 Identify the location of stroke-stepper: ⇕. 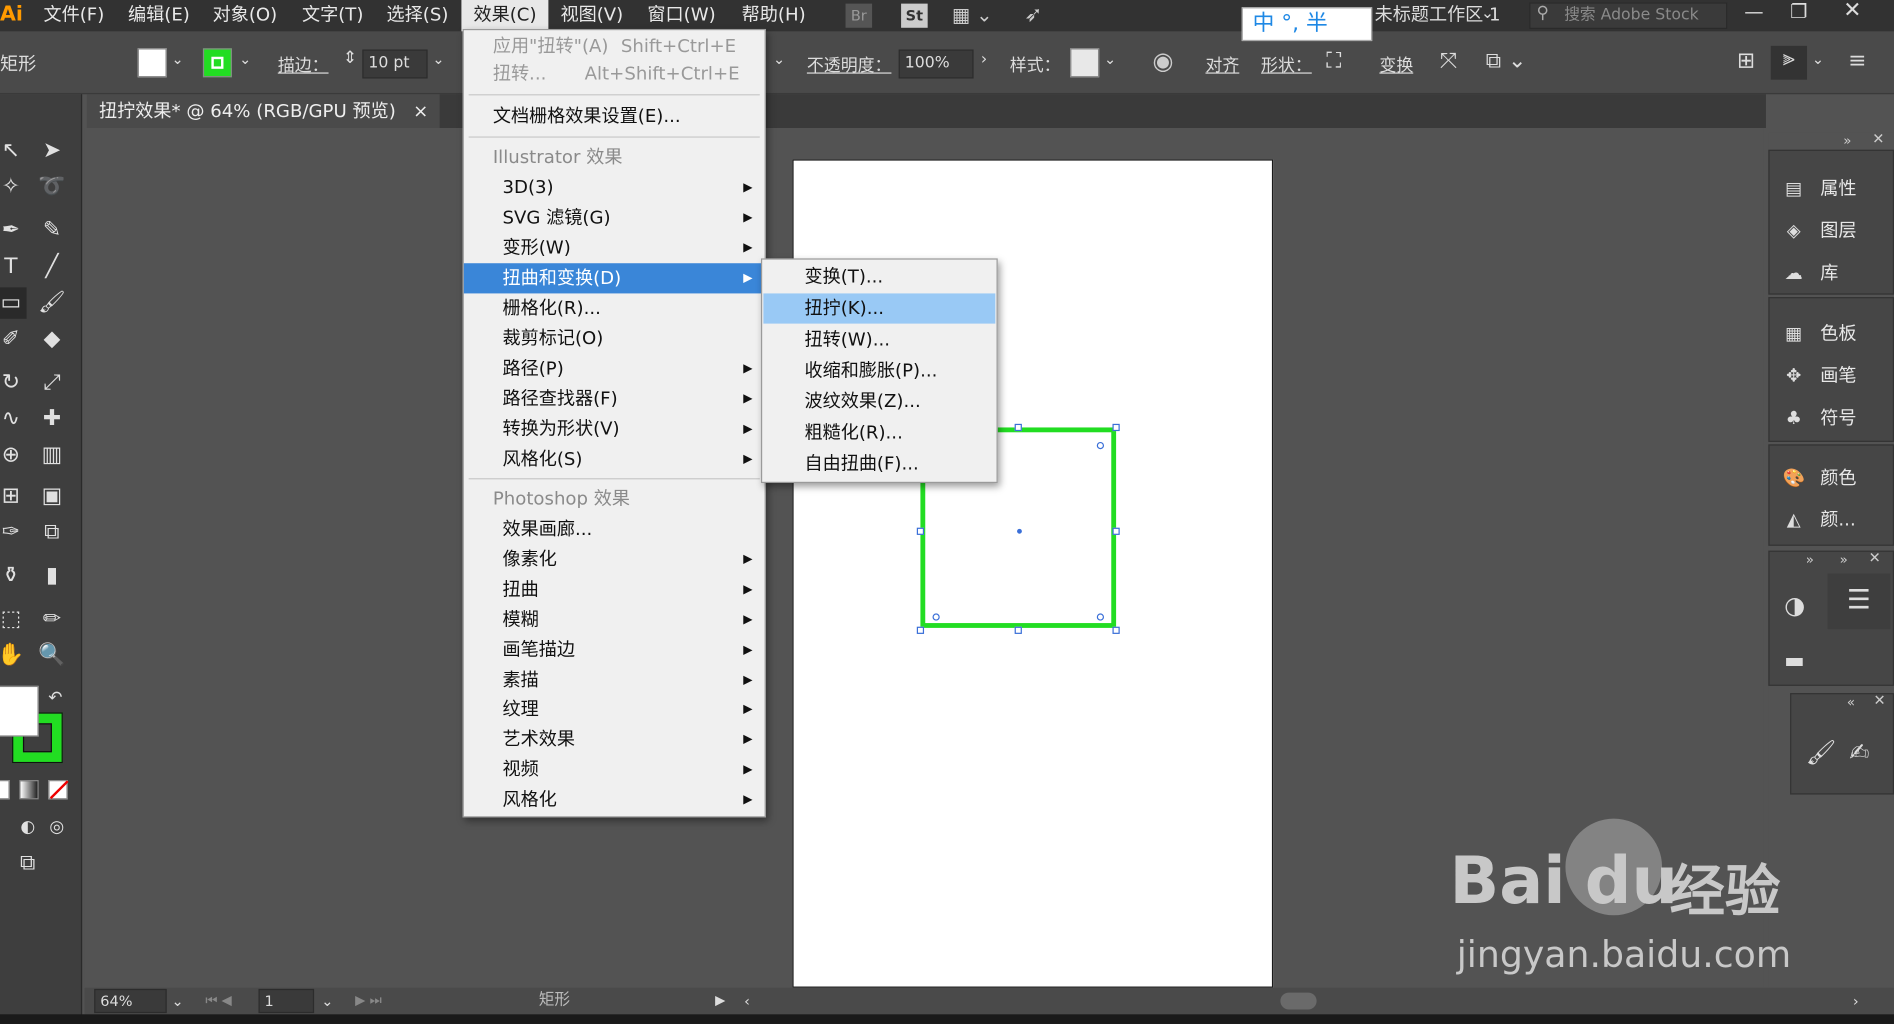
(350, 57).